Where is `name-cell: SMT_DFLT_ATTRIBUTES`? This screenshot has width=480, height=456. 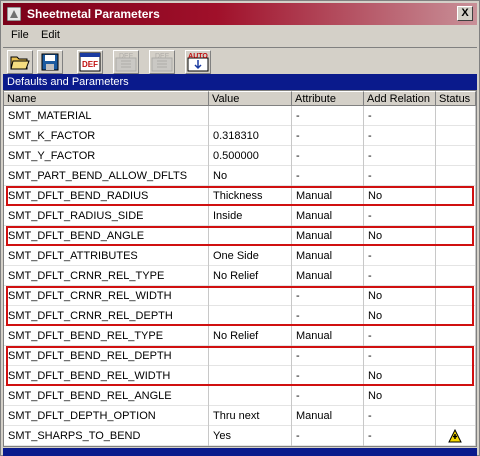
name-cell: SMT_DFLT_ATTRIBUTES is located at coordinates (106, 256).